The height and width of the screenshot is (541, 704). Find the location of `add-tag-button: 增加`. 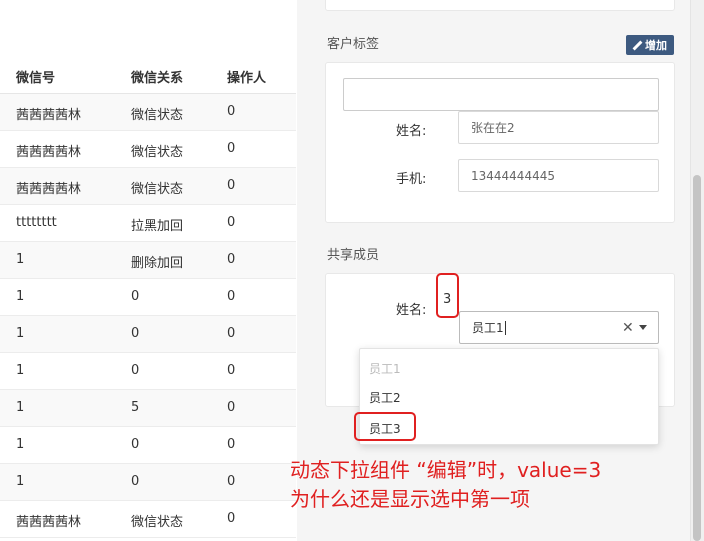

add-tag-button: 增加 is located at coordinates (650, 45).